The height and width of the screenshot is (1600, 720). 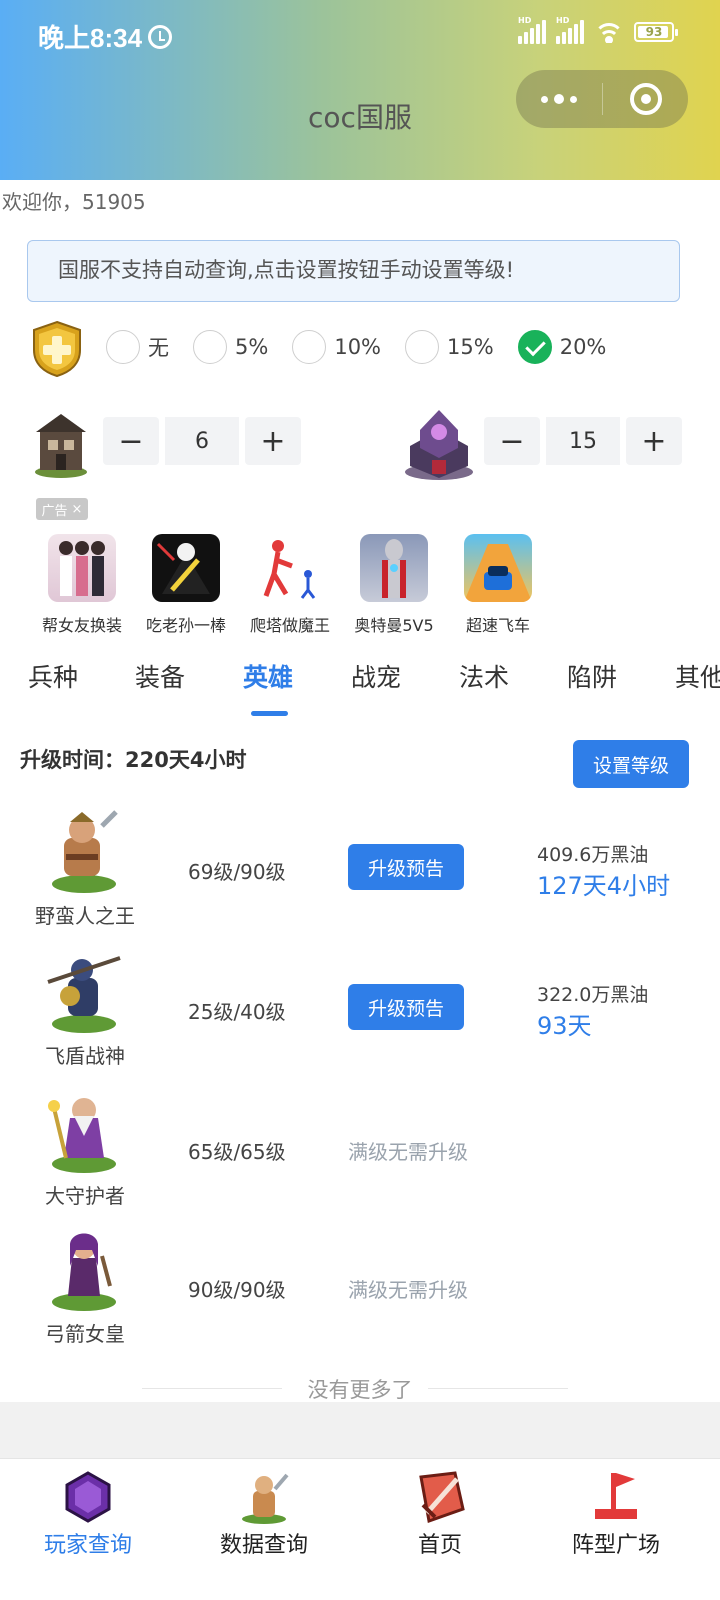 I want to click on status-icons: HD HD 93, so click(x=598, y=30).